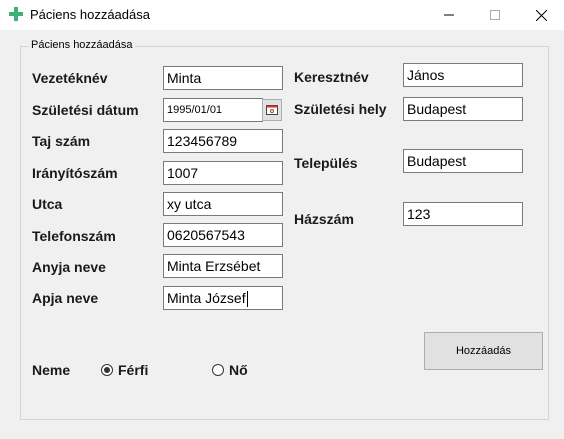 This screenshot has height=439, width=564. I want to click on medical-cross-icon, so click(16, 14).